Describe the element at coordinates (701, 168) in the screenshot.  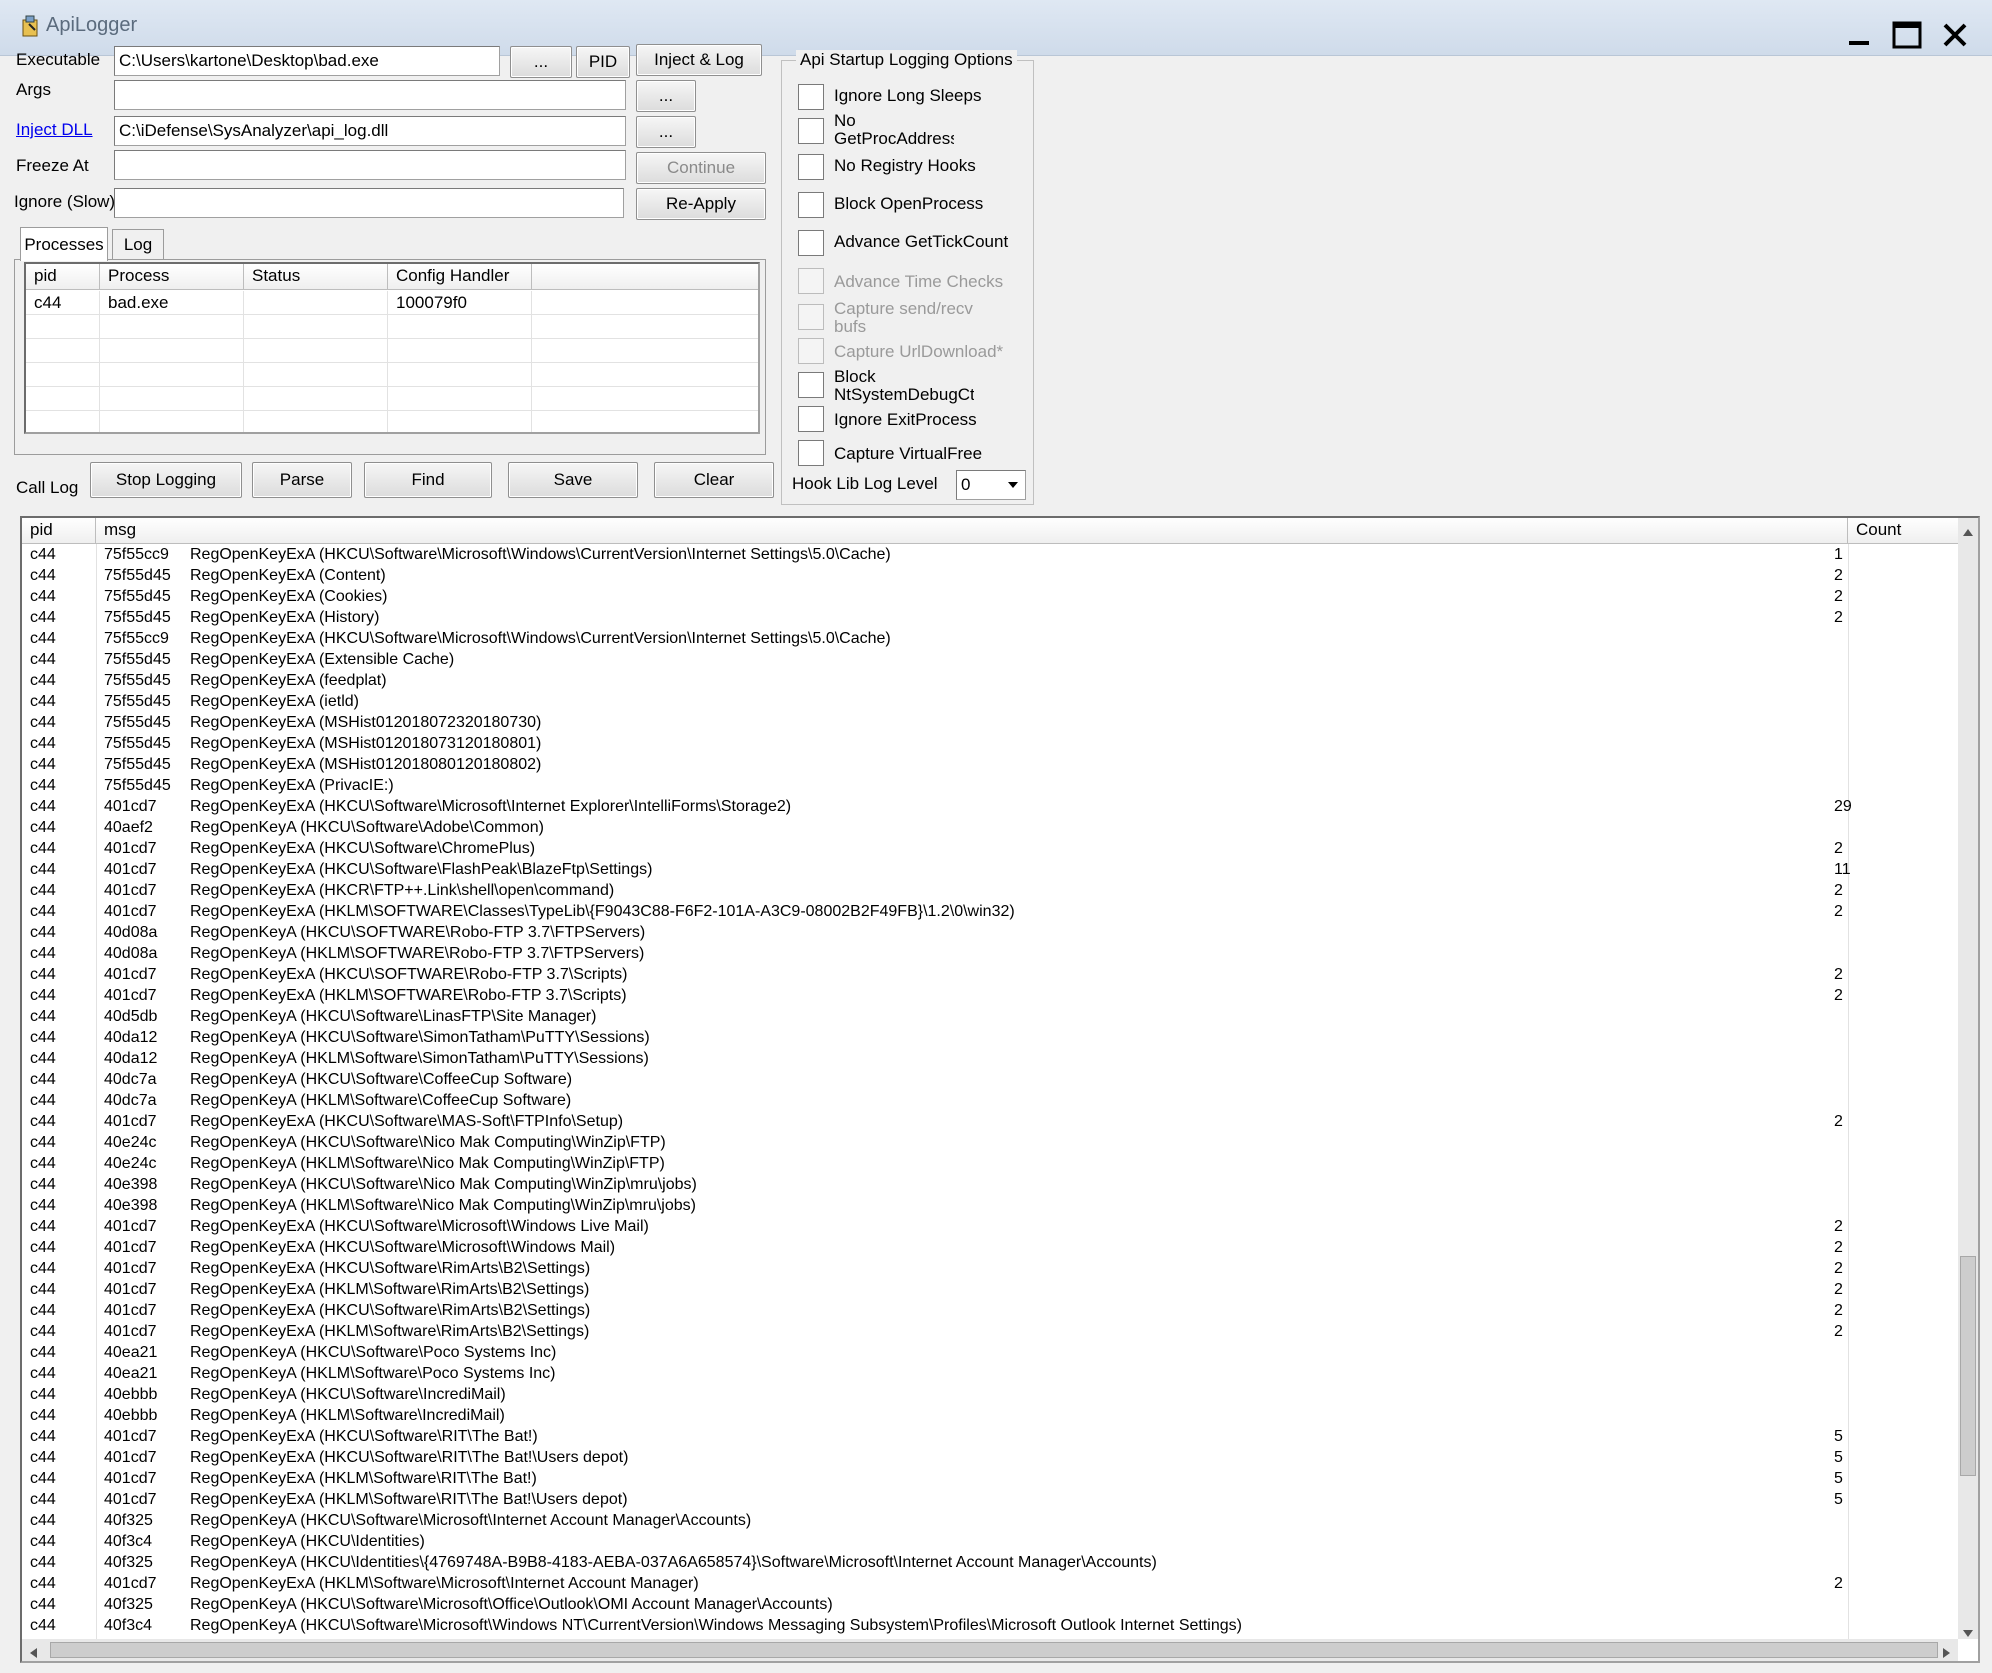
I see `continue-button: Continue` at that location.